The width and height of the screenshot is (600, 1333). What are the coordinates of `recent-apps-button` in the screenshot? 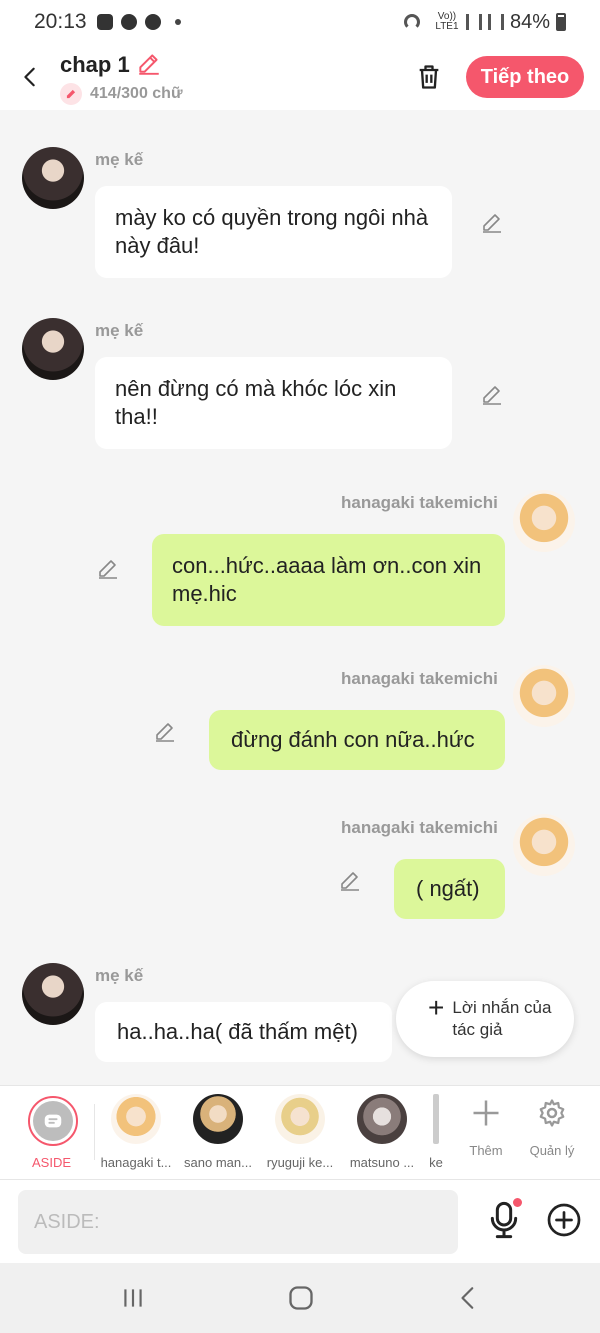 It's located at (133, 1298).